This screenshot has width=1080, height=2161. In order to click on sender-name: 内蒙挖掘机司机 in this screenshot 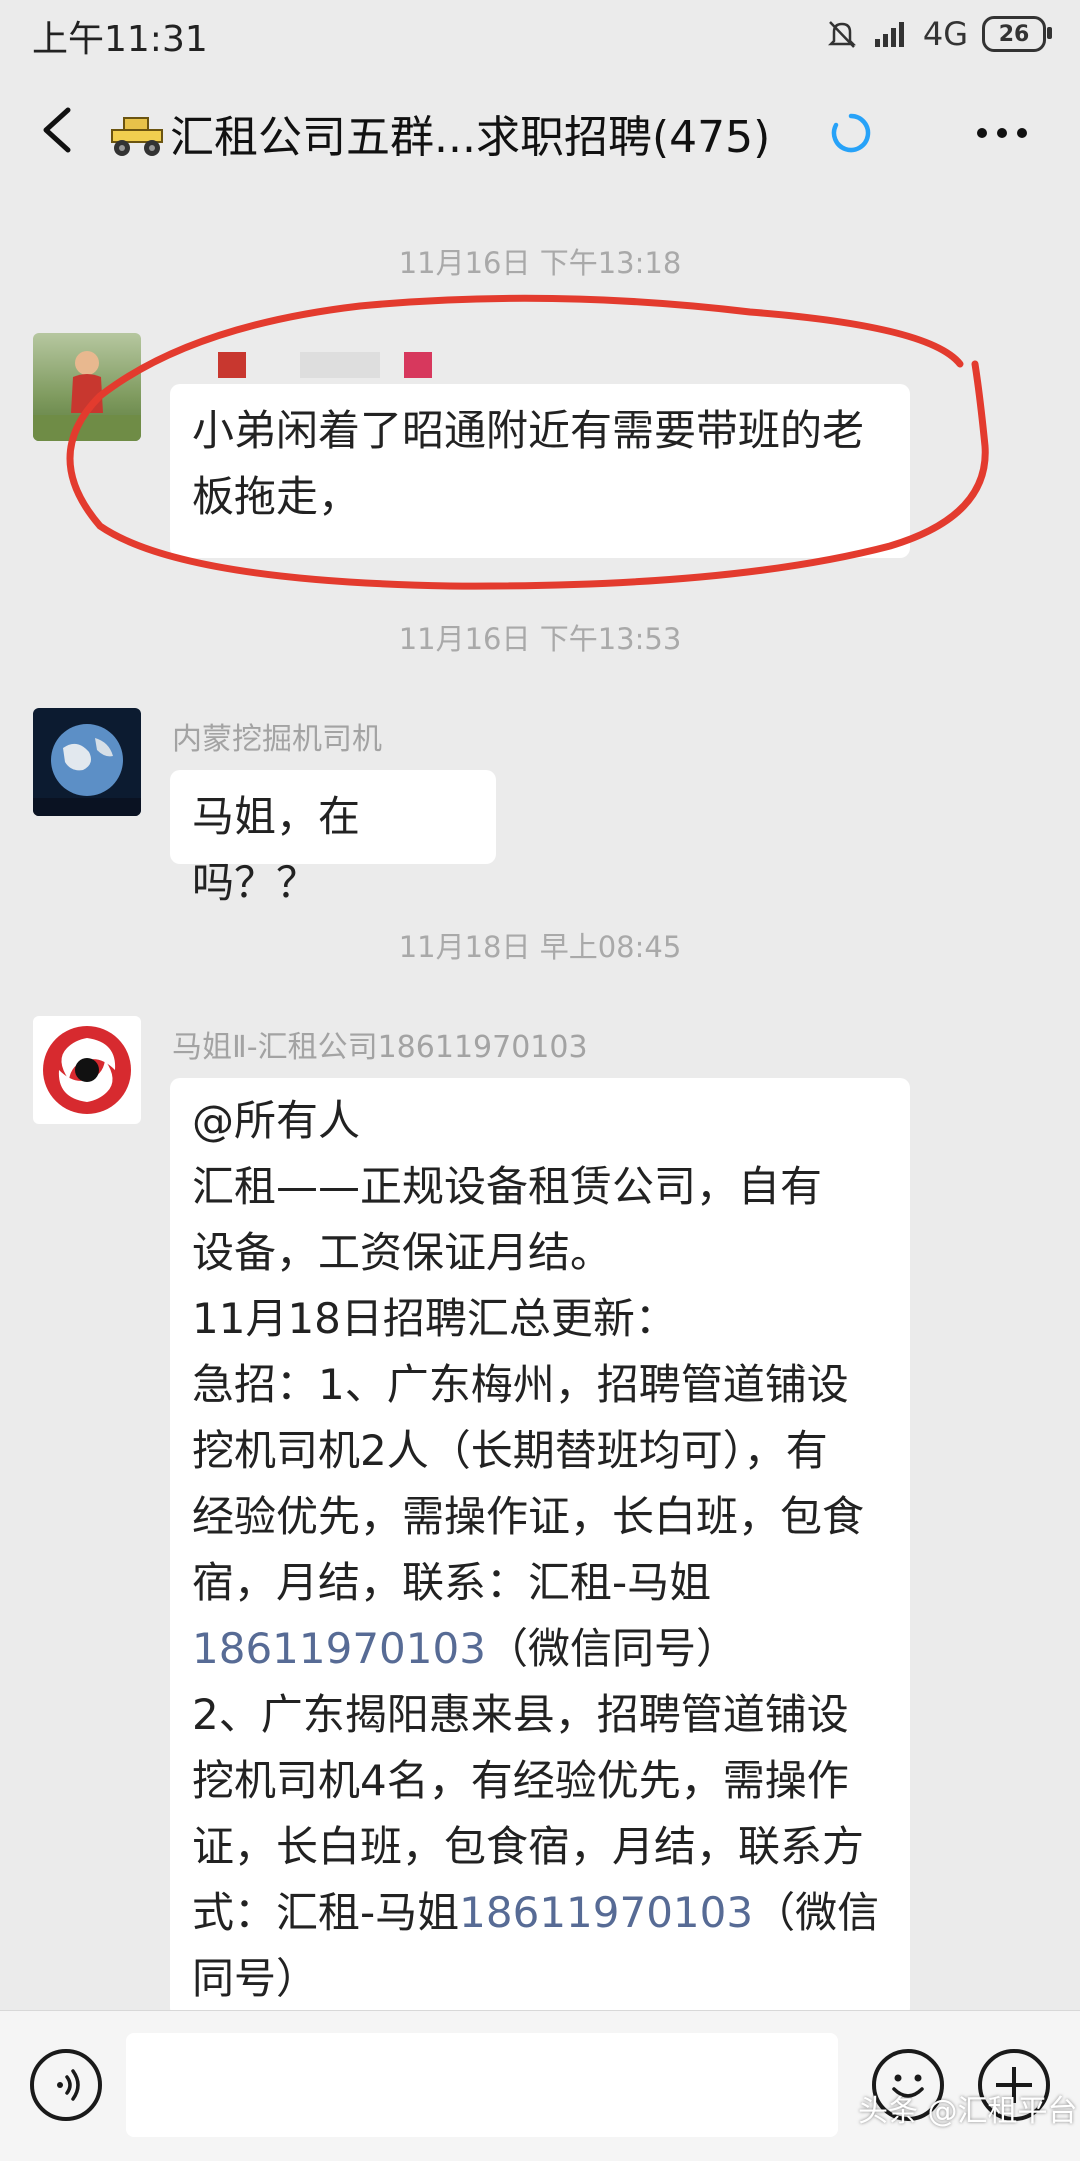, I will do `click(277, 739)`.